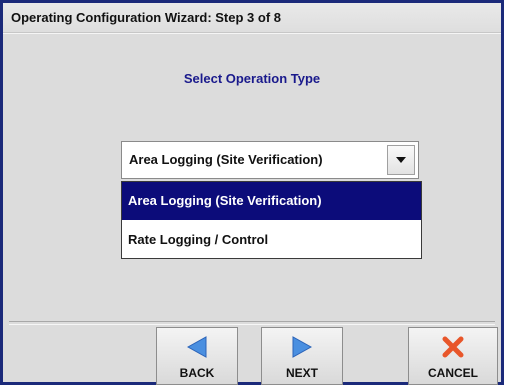 The height and width of the screenshot is (391, 510). What do you see at coordinates (252, 33) in the screenshot?
I see `title-divider` at bounding box center [252, 33].